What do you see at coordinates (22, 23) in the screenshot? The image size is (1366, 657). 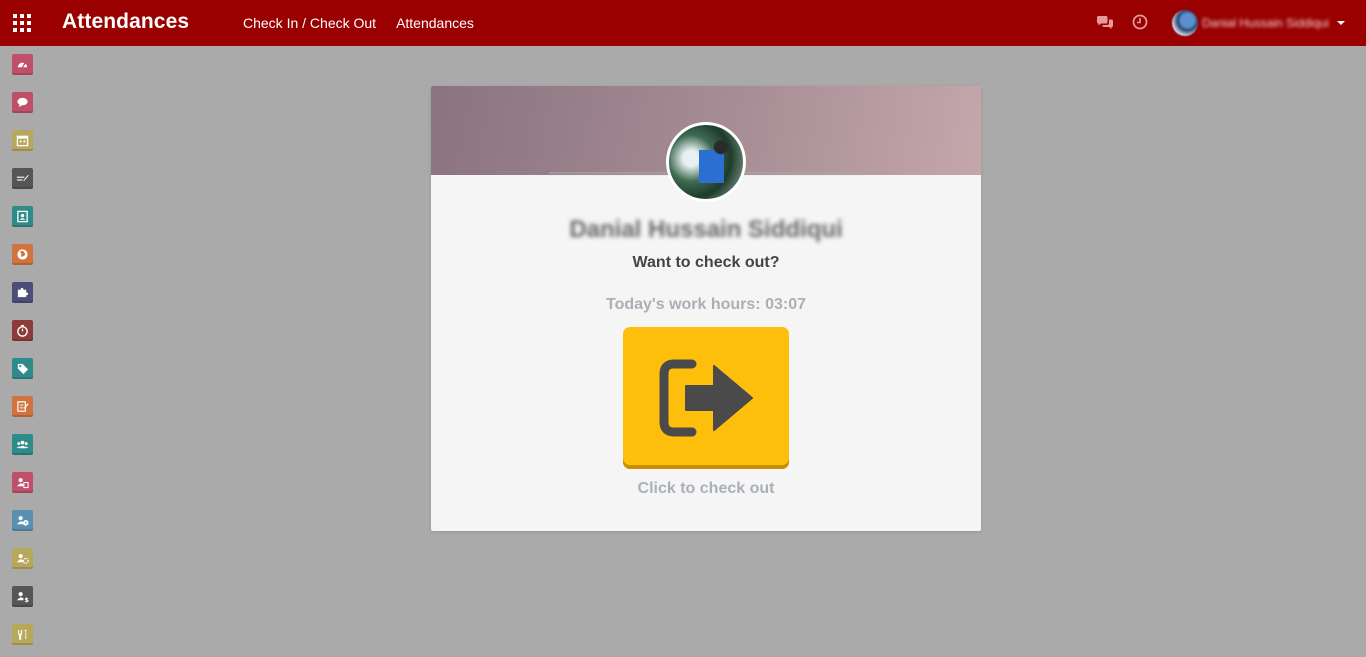 I see `apps-grid-icon` at bounding box center [22, 23].